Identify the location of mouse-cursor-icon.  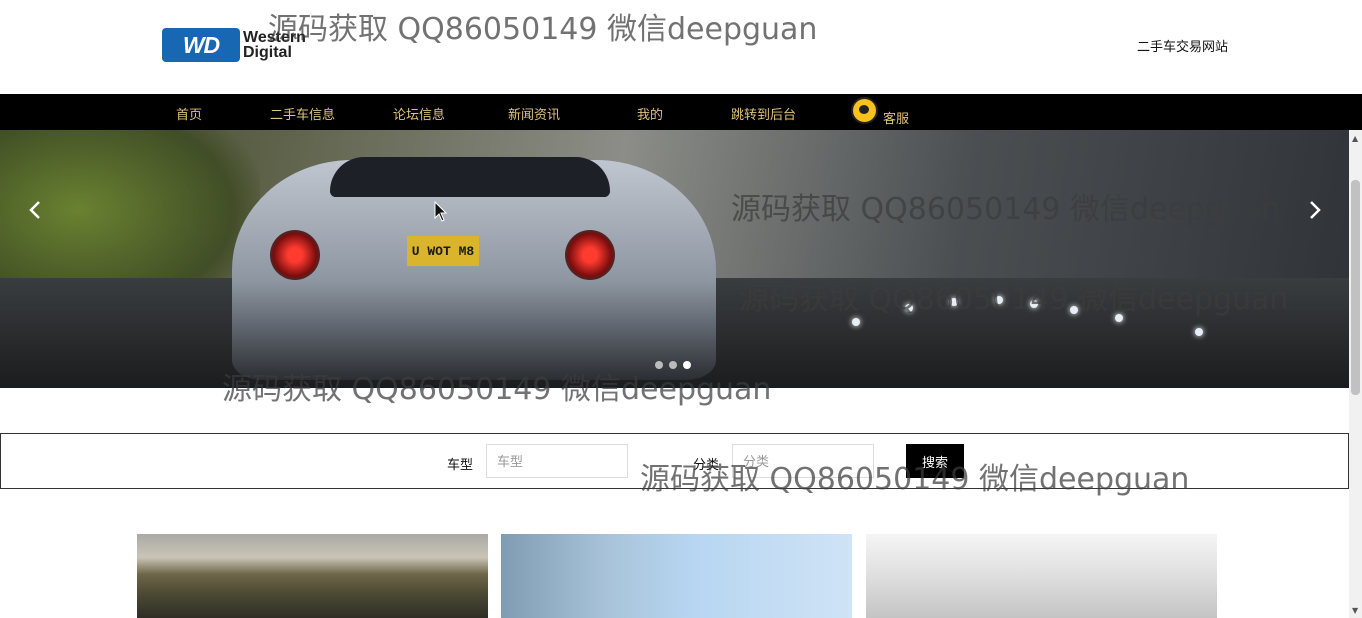
(441, 211).